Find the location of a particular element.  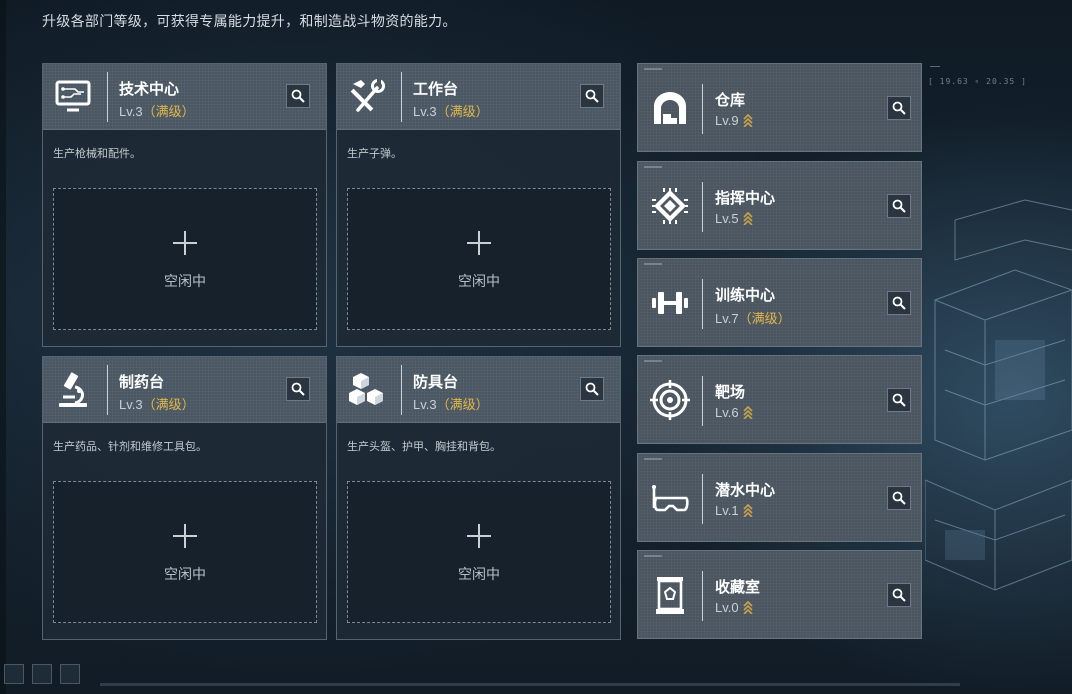

workbench-card-armor: 防具台 Lv.3（满级） 生产头盔、护甲、胸挂和背包。 空闲中 is located at coordinates (478, 498).